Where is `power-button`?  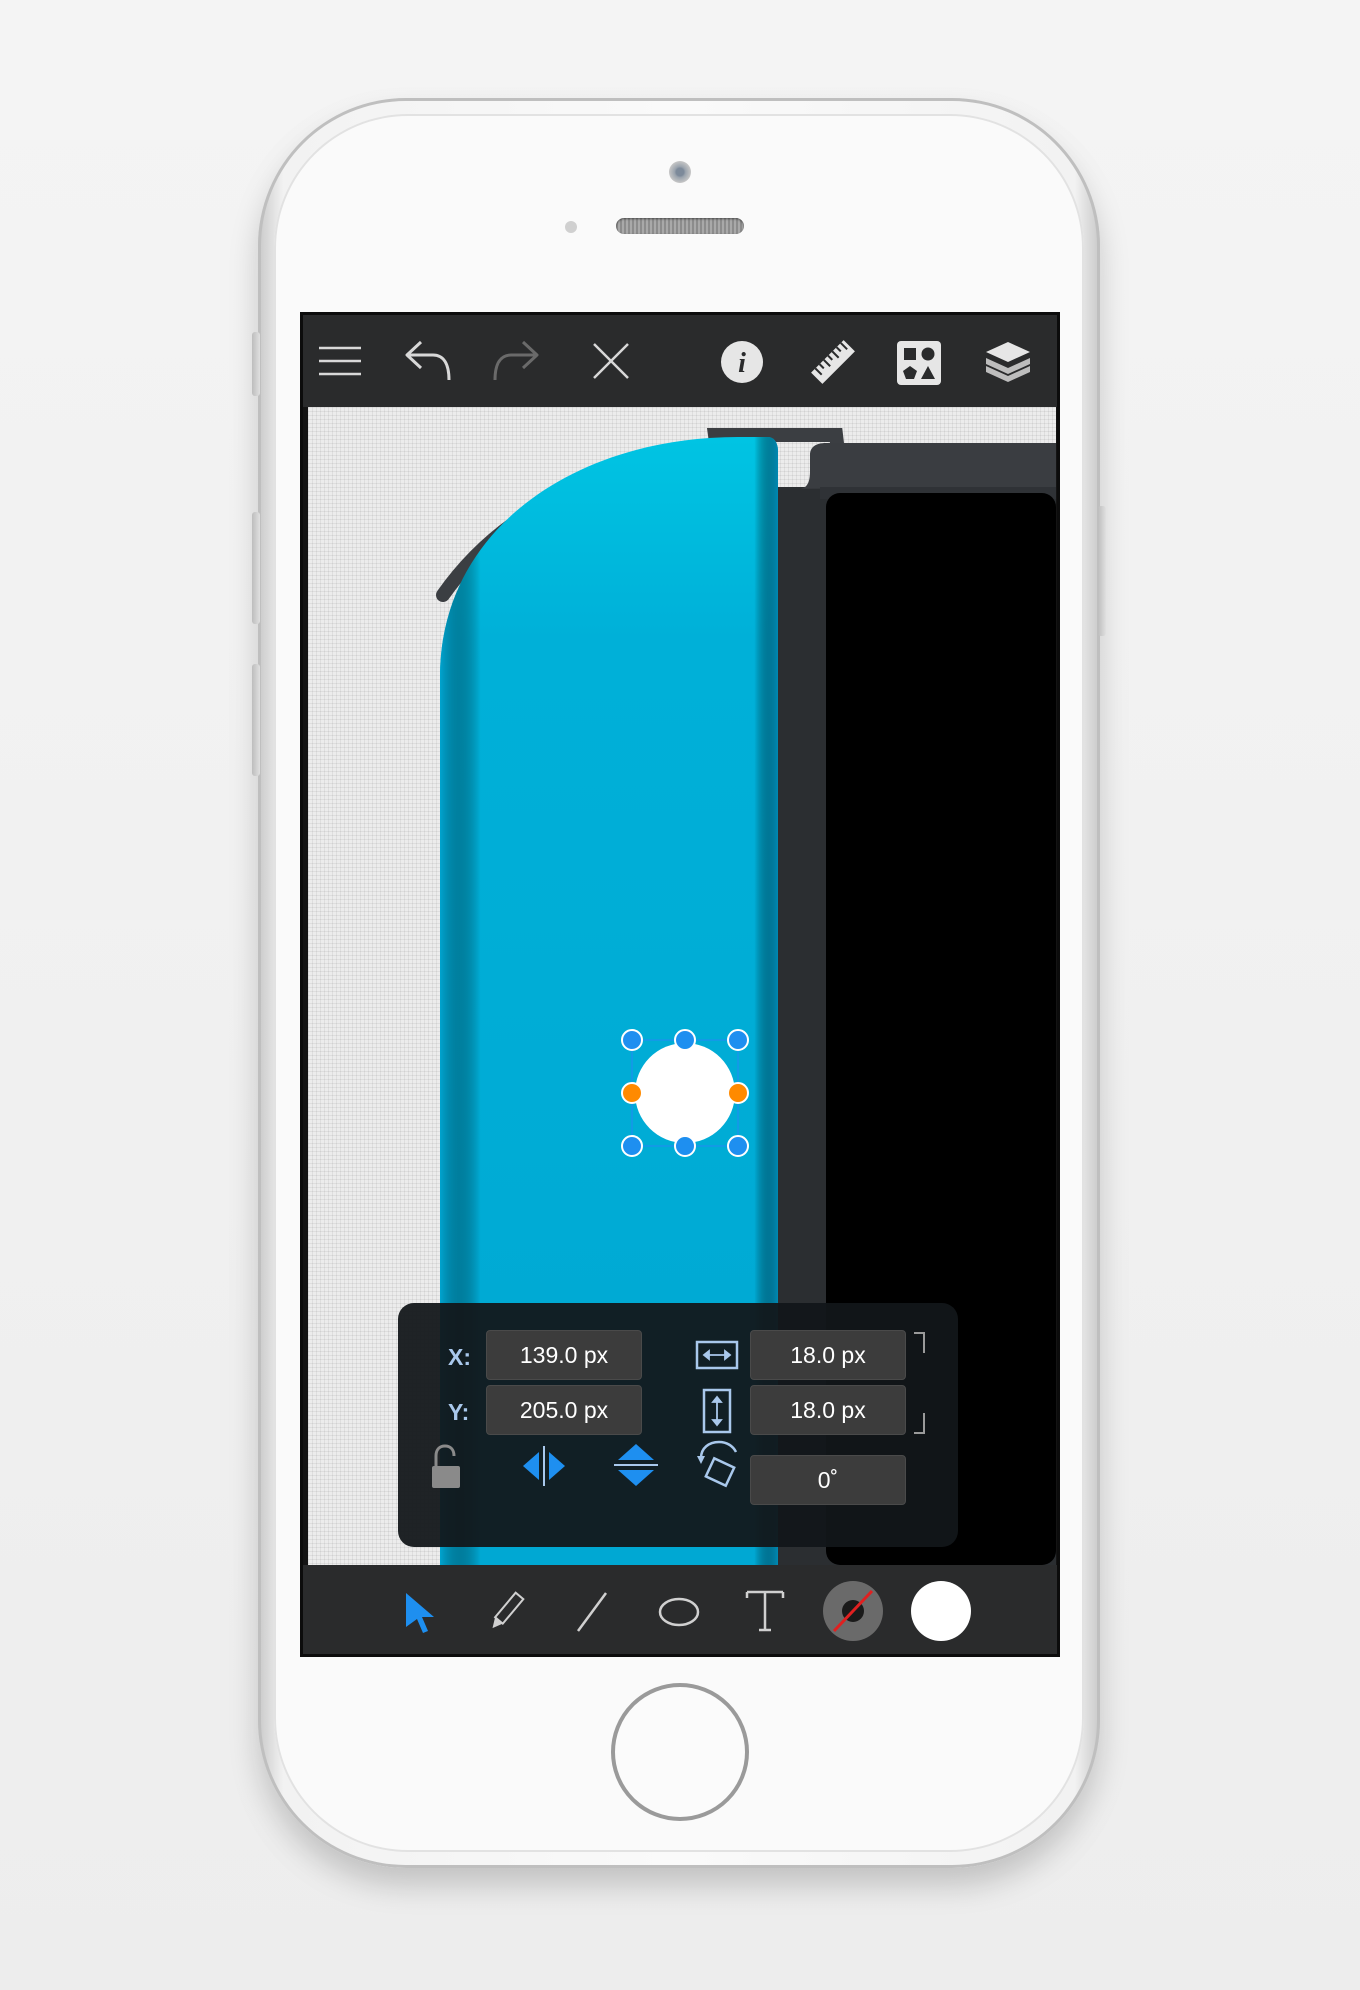
power-button is located at coordinates (1102, 571).